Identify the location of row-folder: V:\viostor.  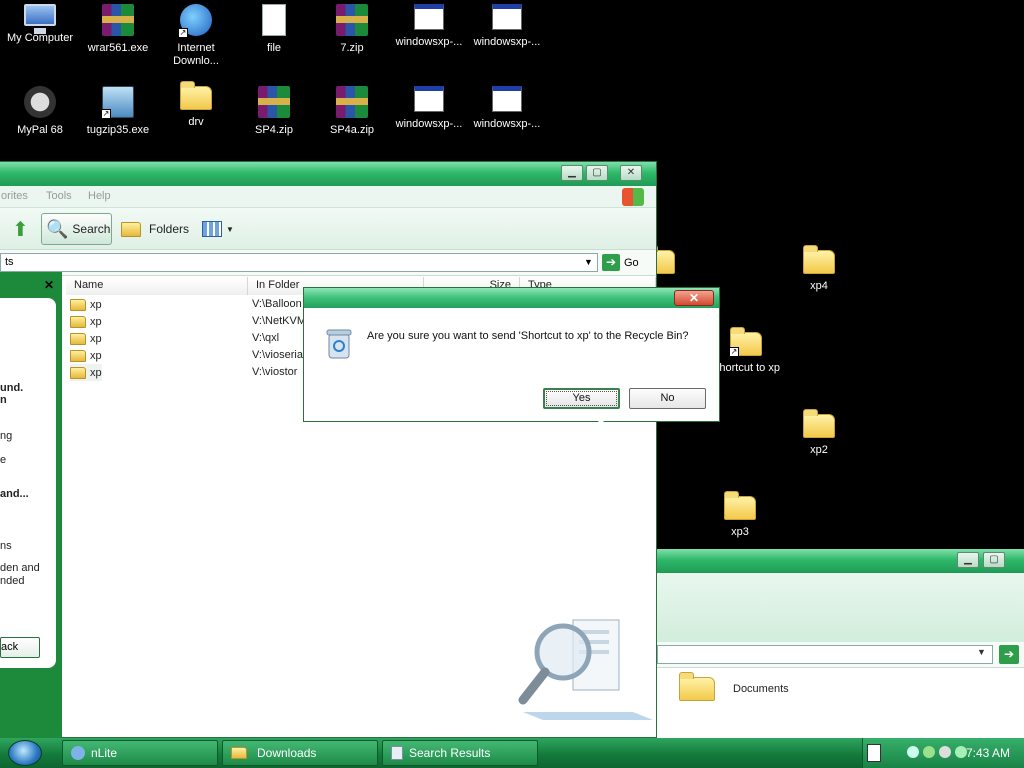
(275, 372).